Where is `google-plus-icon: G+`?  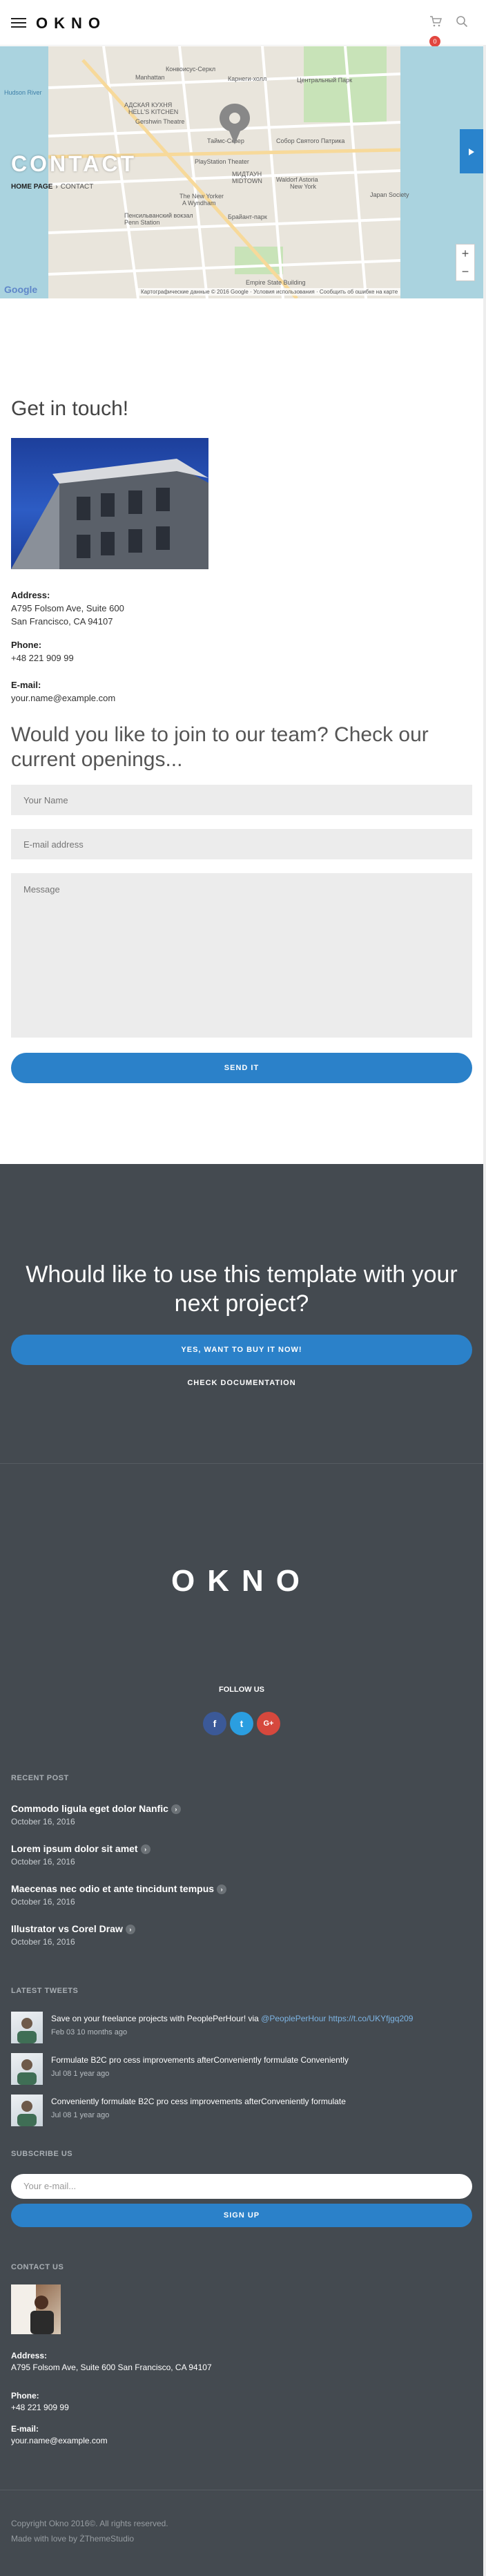 google-plus-icon: G+ is located at coordinates (268, 1723).